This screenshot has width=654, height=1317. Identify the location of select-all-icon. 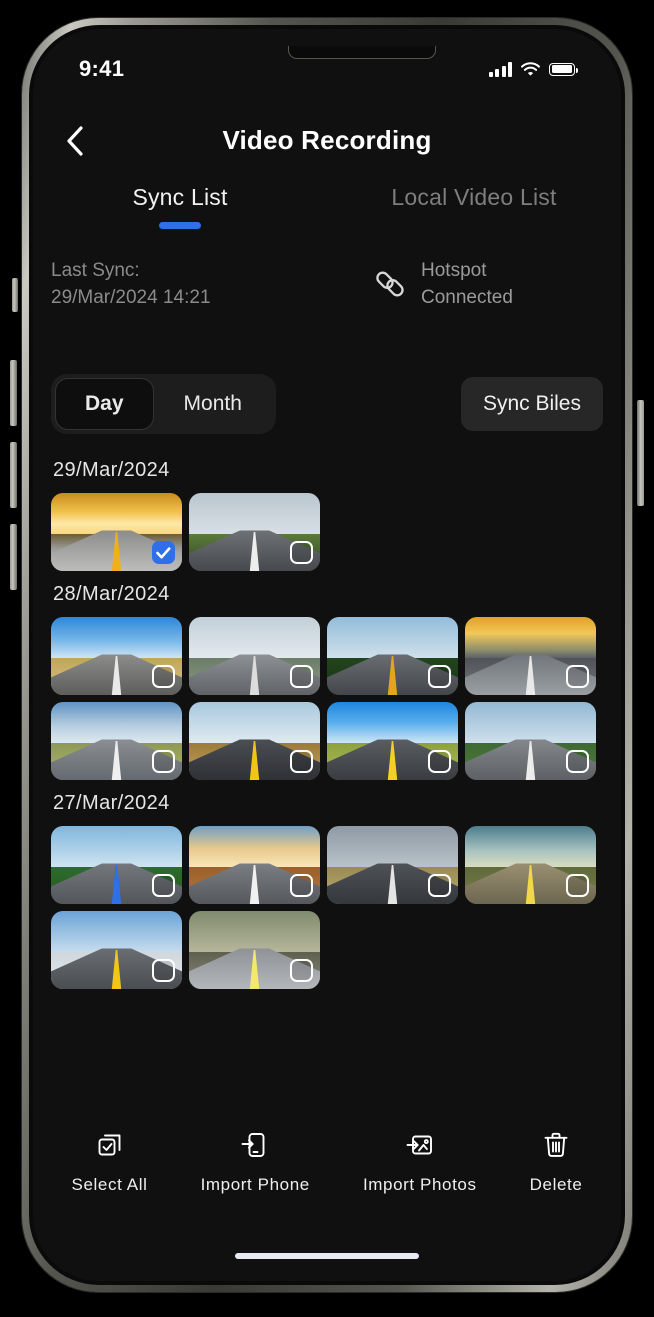
(110, 1147).